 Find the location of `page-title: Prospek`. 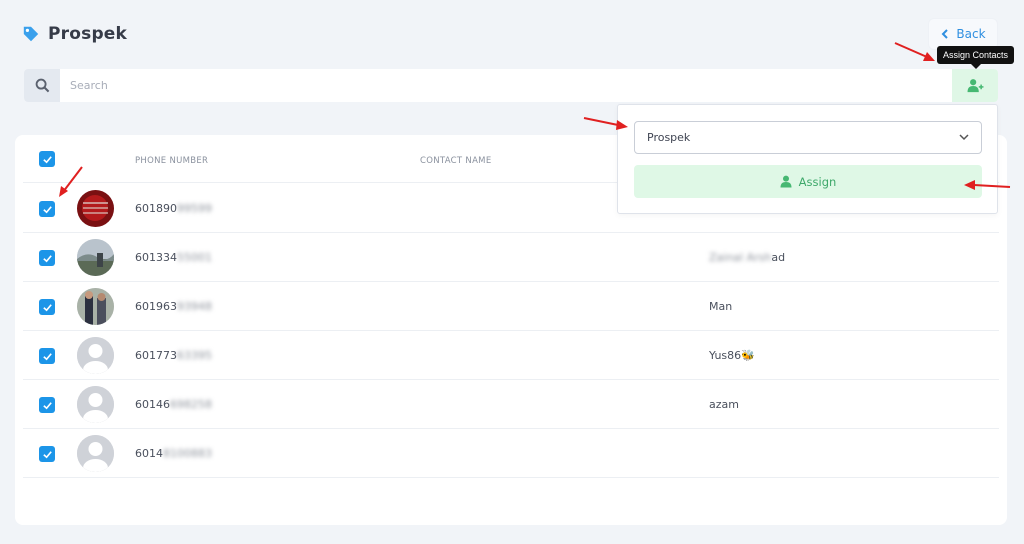

page-title: Prospek is located at coordinates (88, 34).